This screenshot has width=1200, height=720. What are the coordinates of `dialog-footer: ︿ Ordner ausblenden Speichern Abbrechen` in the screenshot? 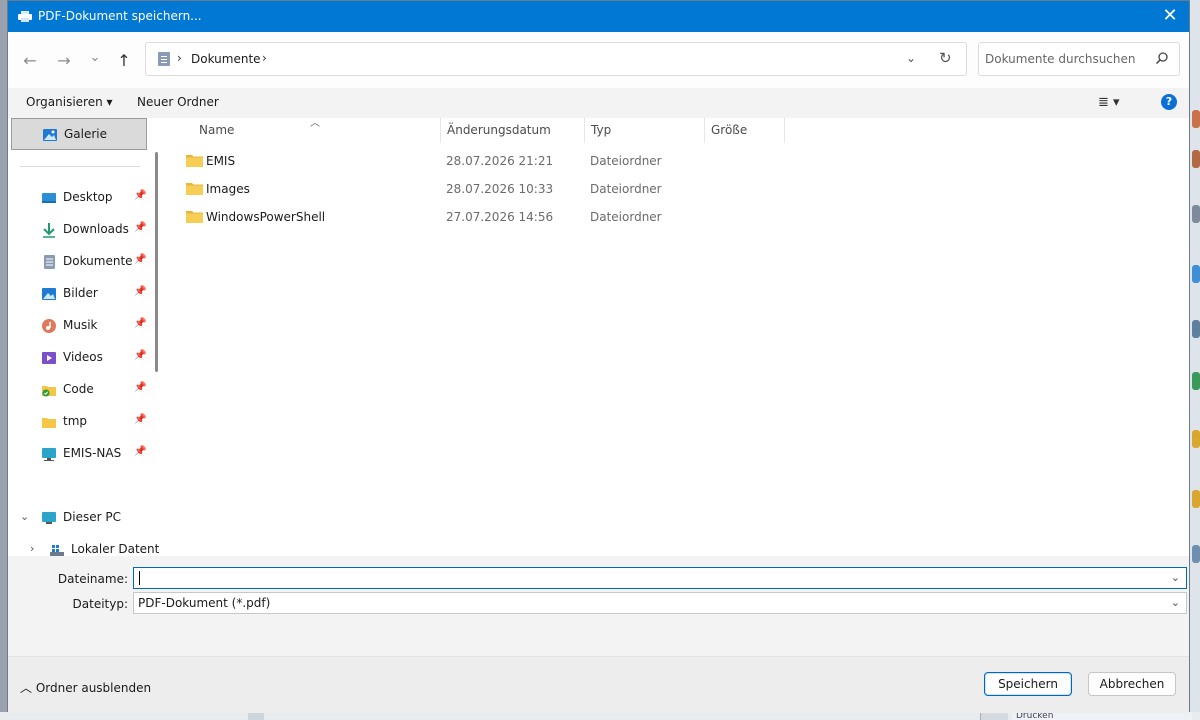 It's located at (598, 684).